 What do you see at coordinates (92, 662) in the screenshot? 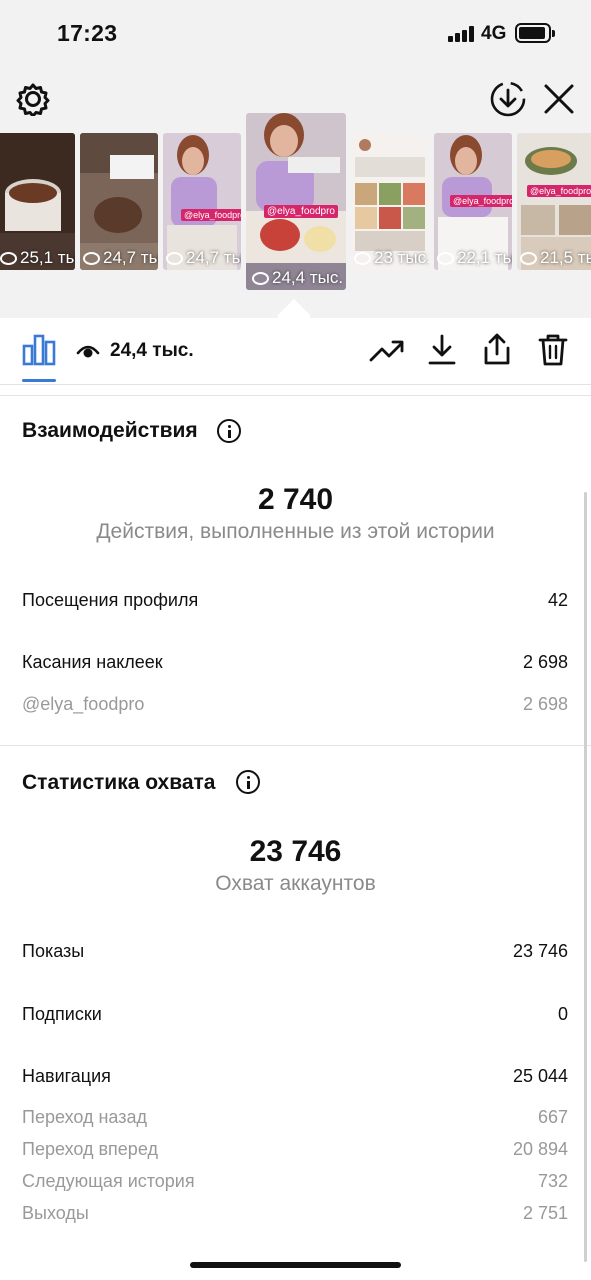
I see `metric-label: Касания наклеек` at bounding box center [92, 662].